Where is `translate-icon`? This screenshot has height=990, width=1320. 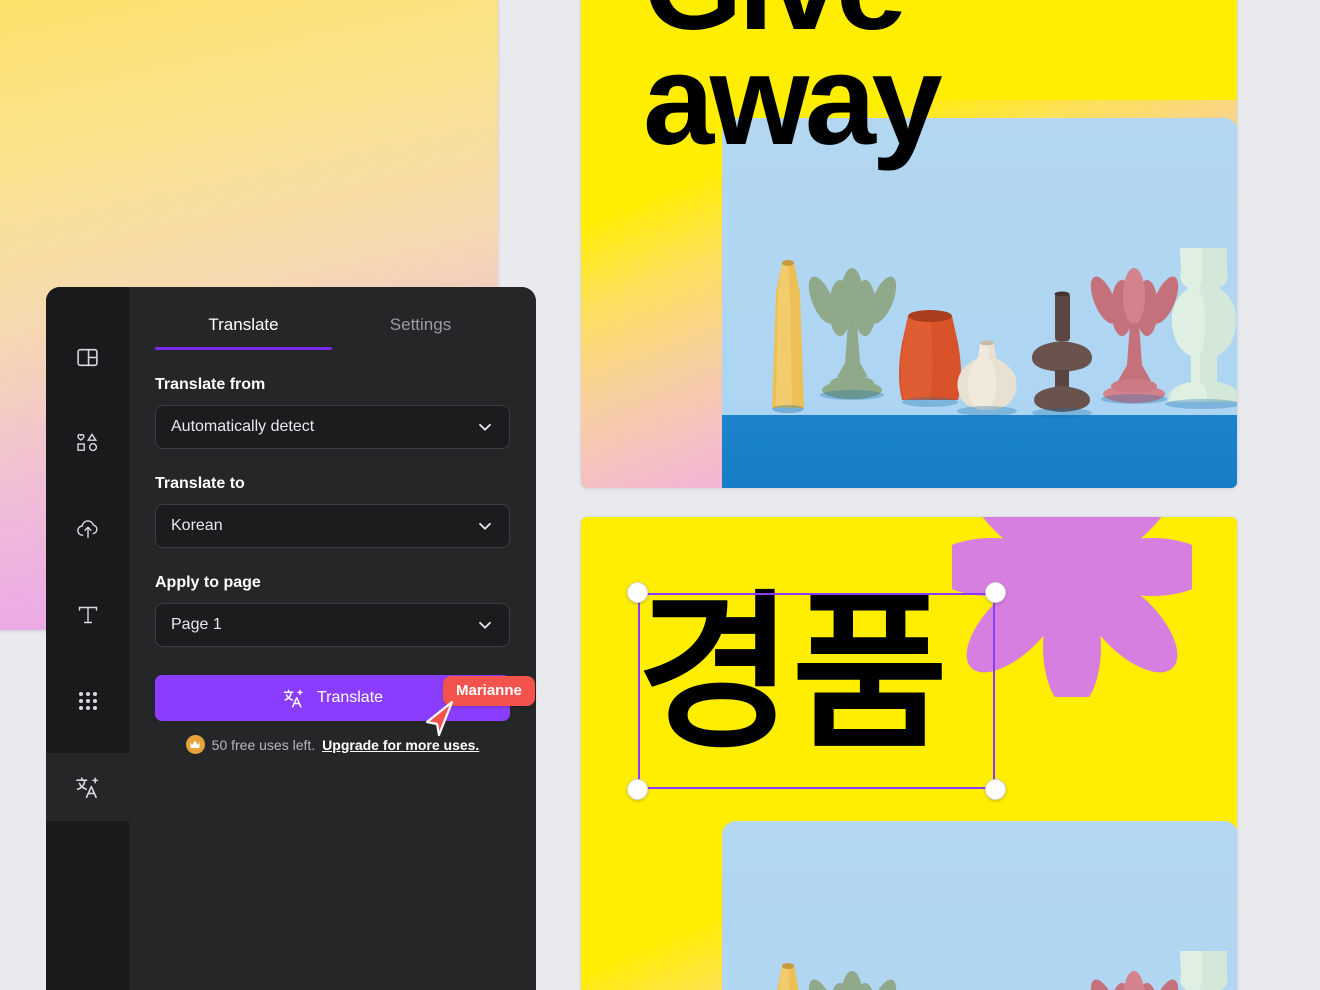 translate-icon is located at coordinates (87, 787).